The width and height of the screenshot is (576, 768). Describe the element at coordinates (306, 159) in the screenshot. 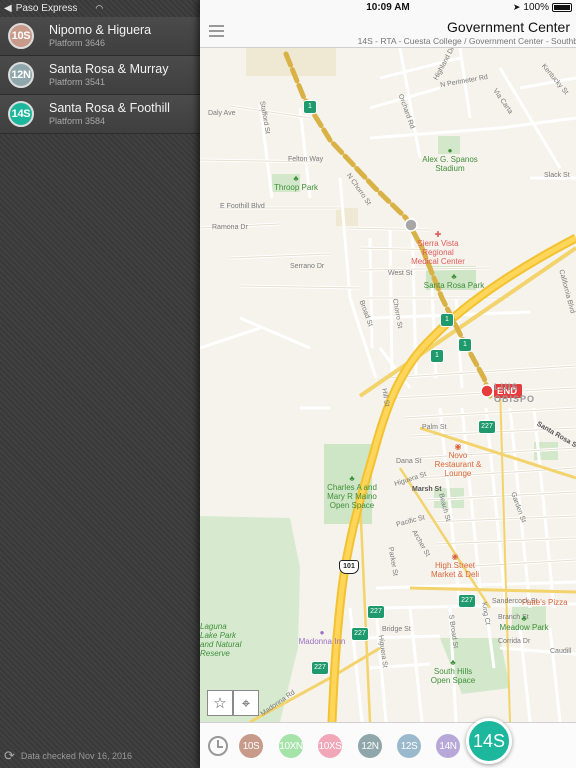

I see `street-label: Felton Way` at that location.